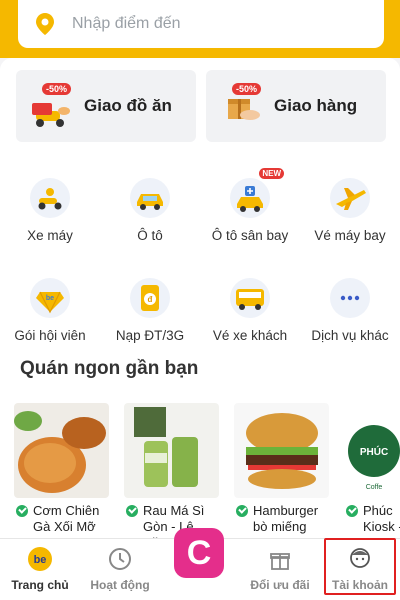  I want to click on service-car: Ô tô, so click(150, 212).